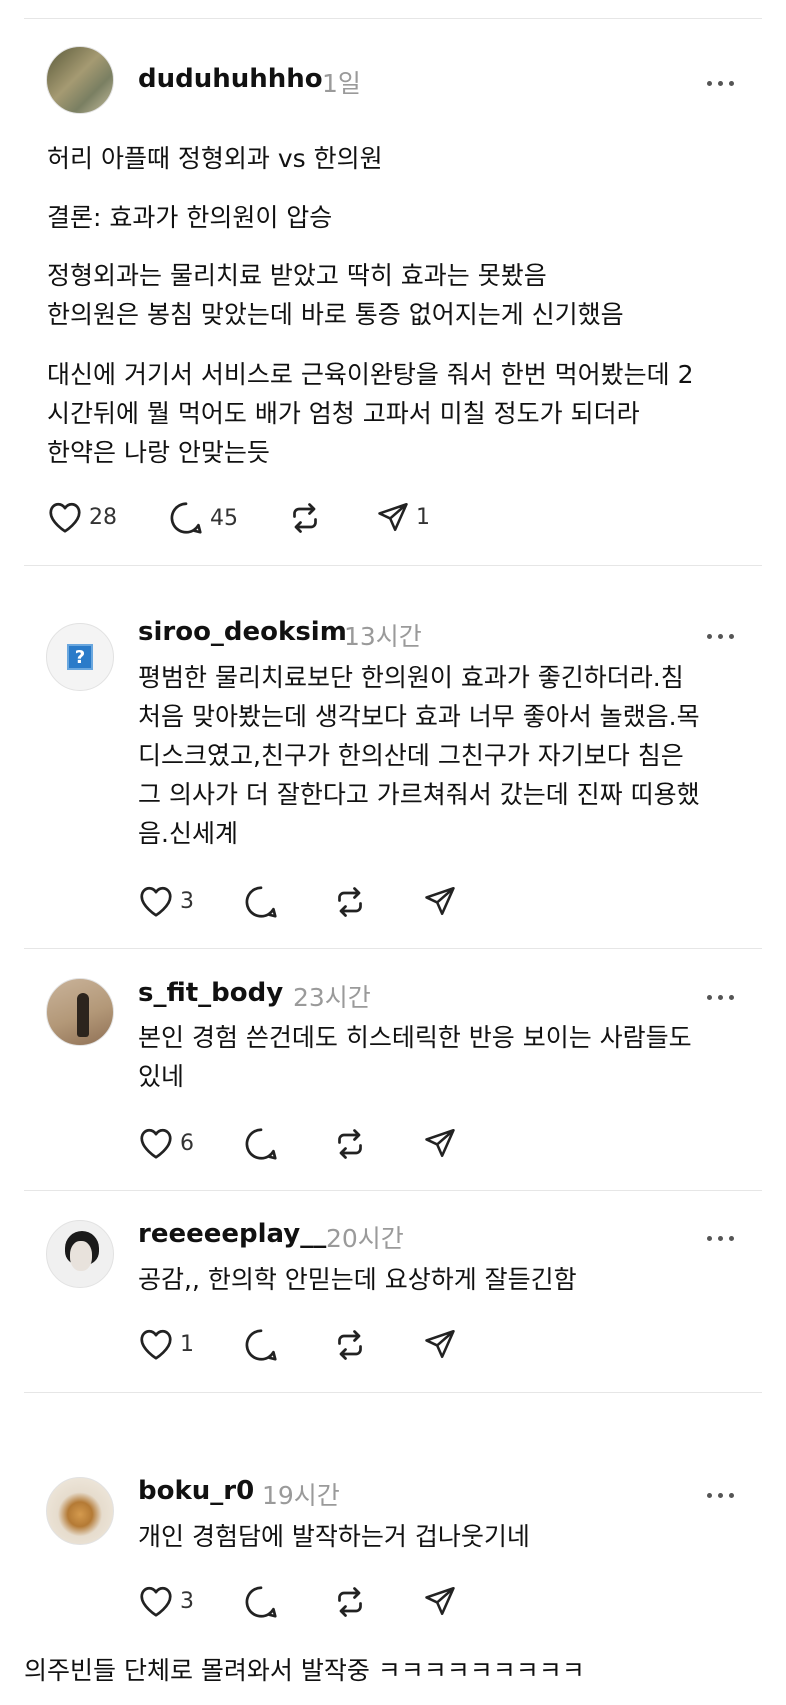  Describe the element at coordinates (370, 374) in the screenshot. I see `post-line: 대신에 거기서 서비스로 근육이완탕을 줘서 한번 먹어봤는데 2` at that location.